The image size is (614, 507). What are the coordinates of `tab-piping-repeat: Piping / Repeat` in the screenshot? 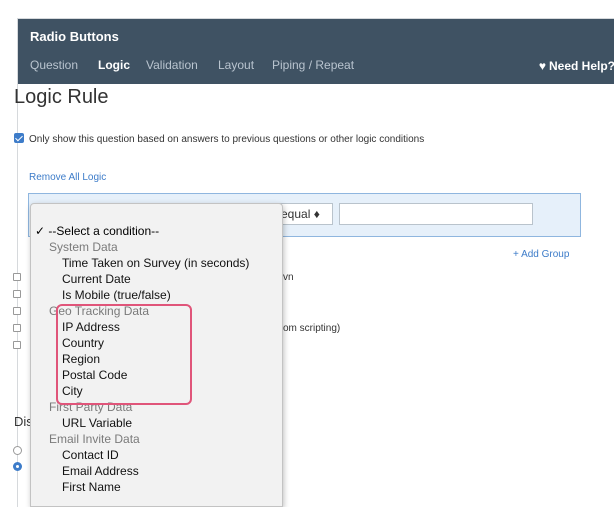 It's located at (313, 65).